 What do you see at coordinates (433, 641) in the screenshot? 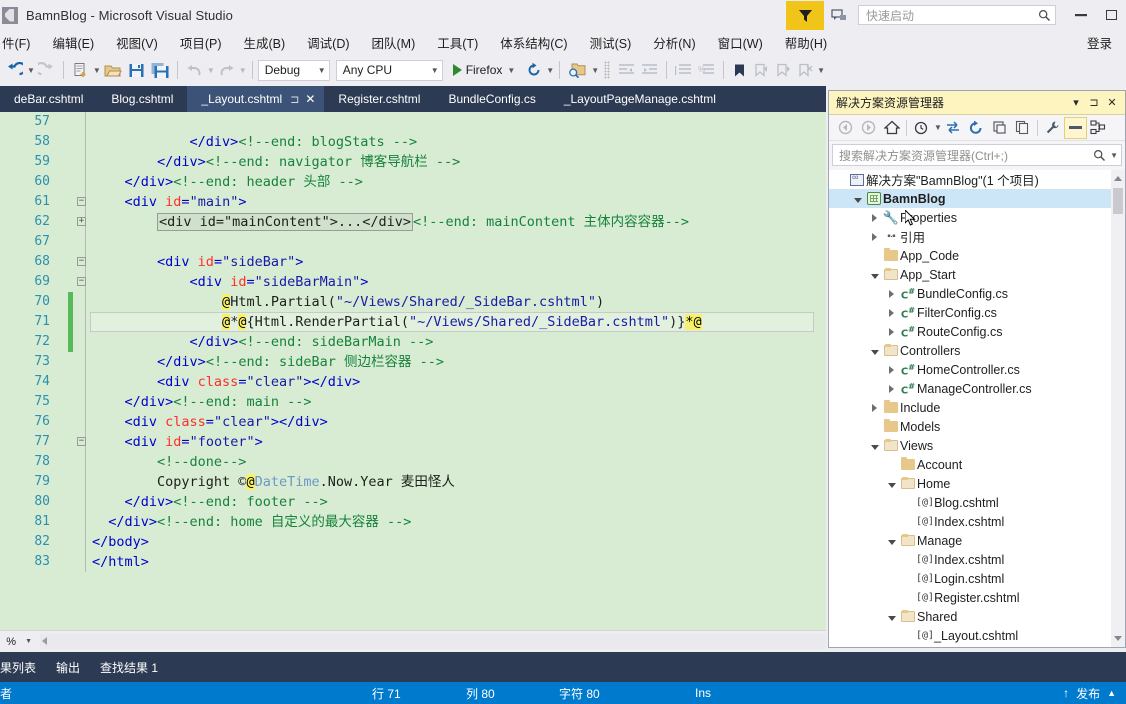
I see `editor-horizontal-scrollbar` at bounding box center [433, 641].